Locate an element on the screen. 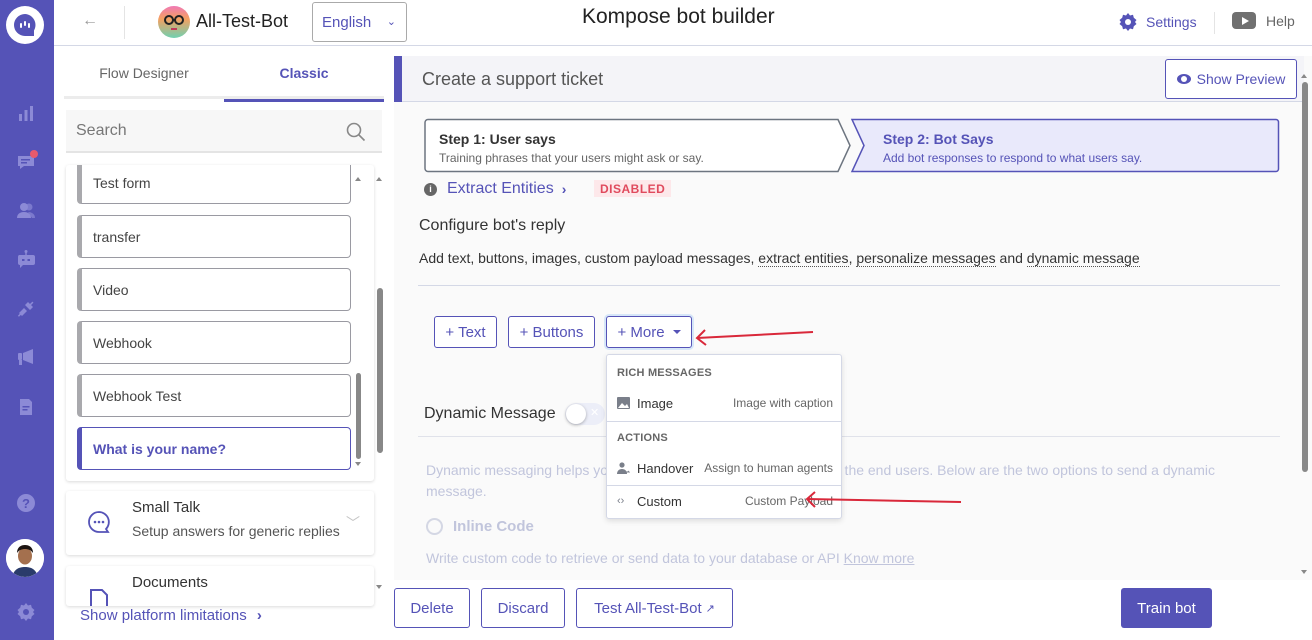 The image size is (1312, 640). panel-scrollbar is located at coordinates (380, 381).